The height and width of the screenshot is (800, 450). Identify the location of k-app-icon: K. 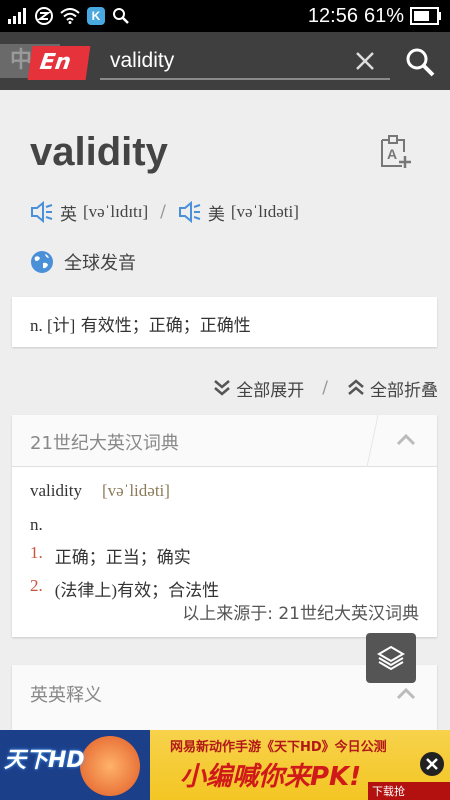
(96, 16).